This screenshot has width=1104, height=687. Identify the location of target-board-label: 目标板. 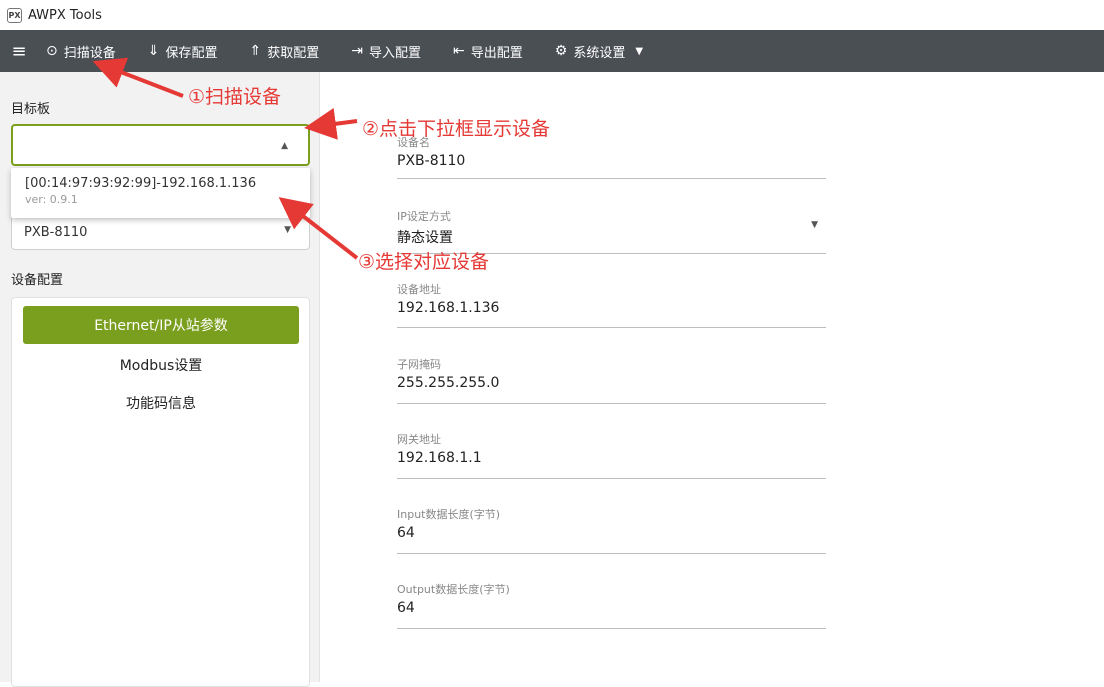
(31, 109).